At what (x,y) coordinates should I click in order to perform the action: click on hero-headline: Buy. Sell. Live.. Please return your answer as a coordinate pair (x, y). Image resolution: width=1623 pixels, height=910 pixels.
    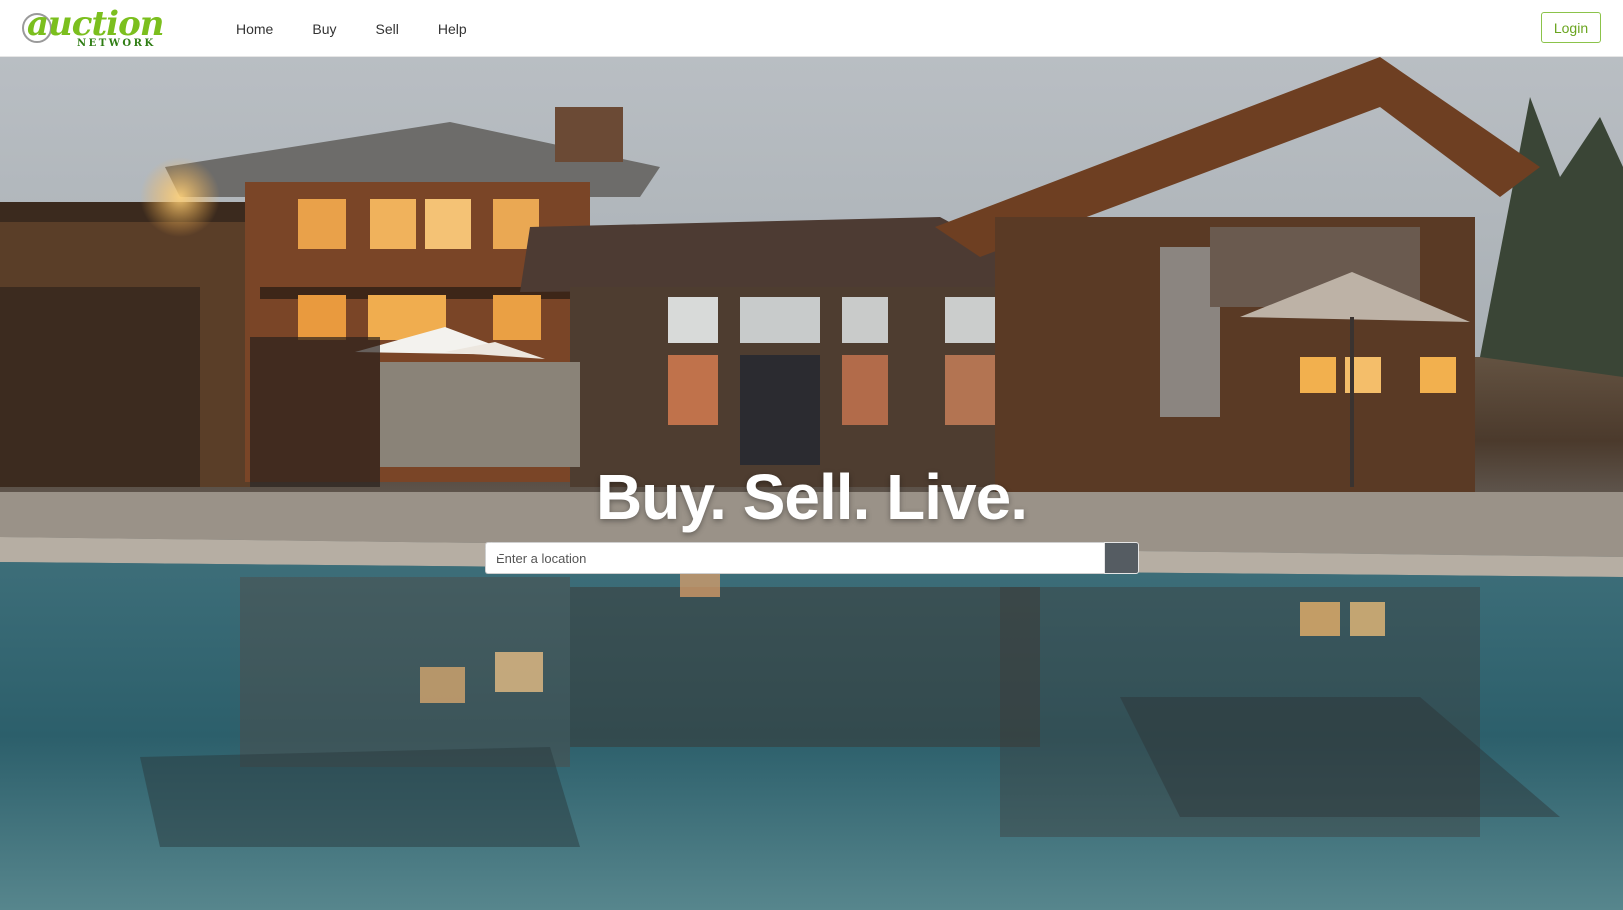
    Looking at the image, I should click on (812, 497).